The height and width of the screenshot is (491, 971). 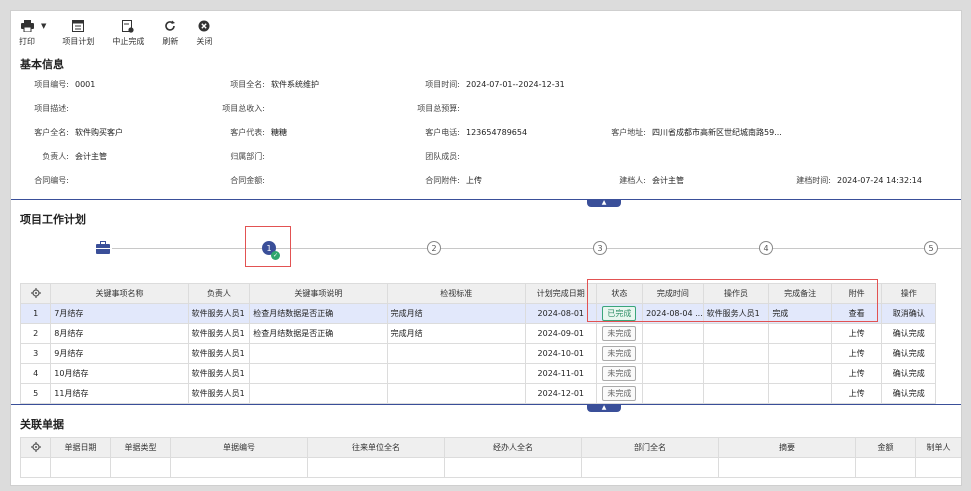 What do you see at coordinates (476, 132) in the screenshot?
I see `customer-phone-field: 客户电话: 123654789654` at bounding box center [476, 132].